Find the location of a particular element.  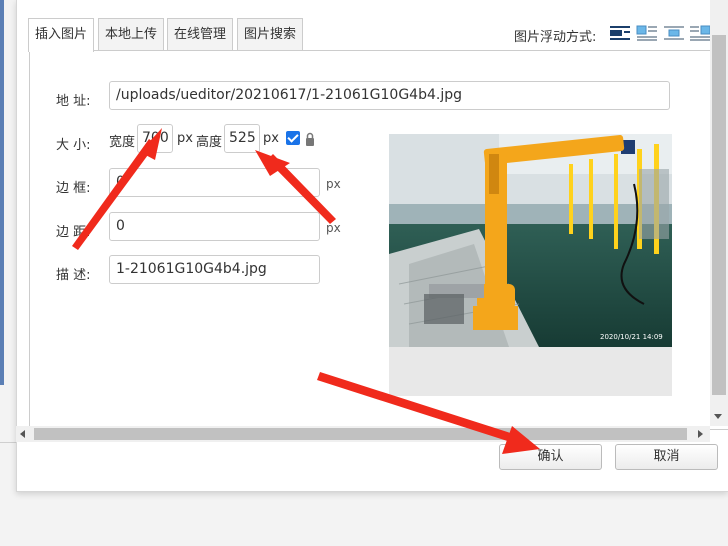

background-divider is located at coordinates (8, 442).